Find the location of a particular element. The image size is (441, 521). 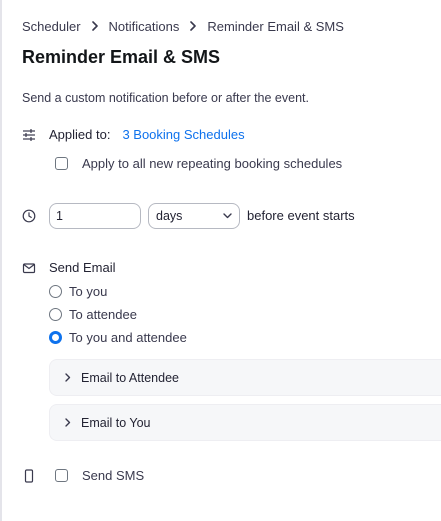

breadcrumb-notifications: Notifications is located at coordinates (144, 26).